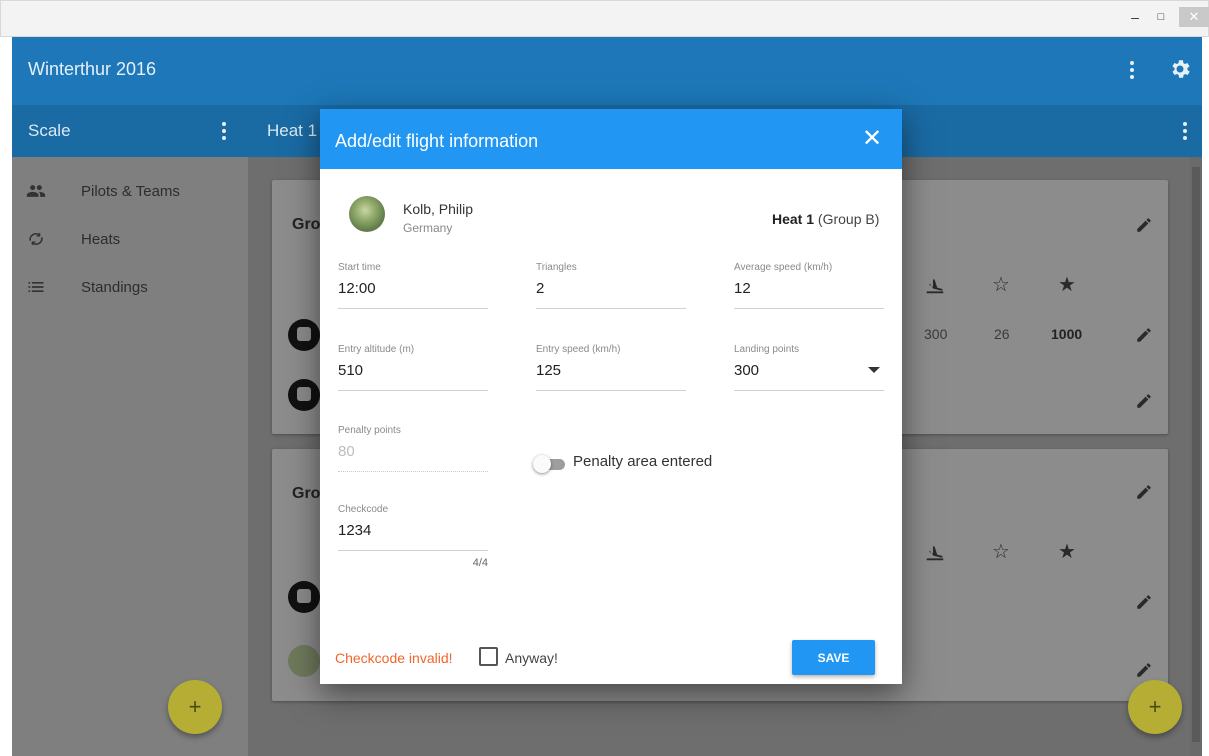 The image size is (1209, 756). Describe the element at coordinates (767, 349) in the screenshot. I see `field-label: Landing points` at that location.